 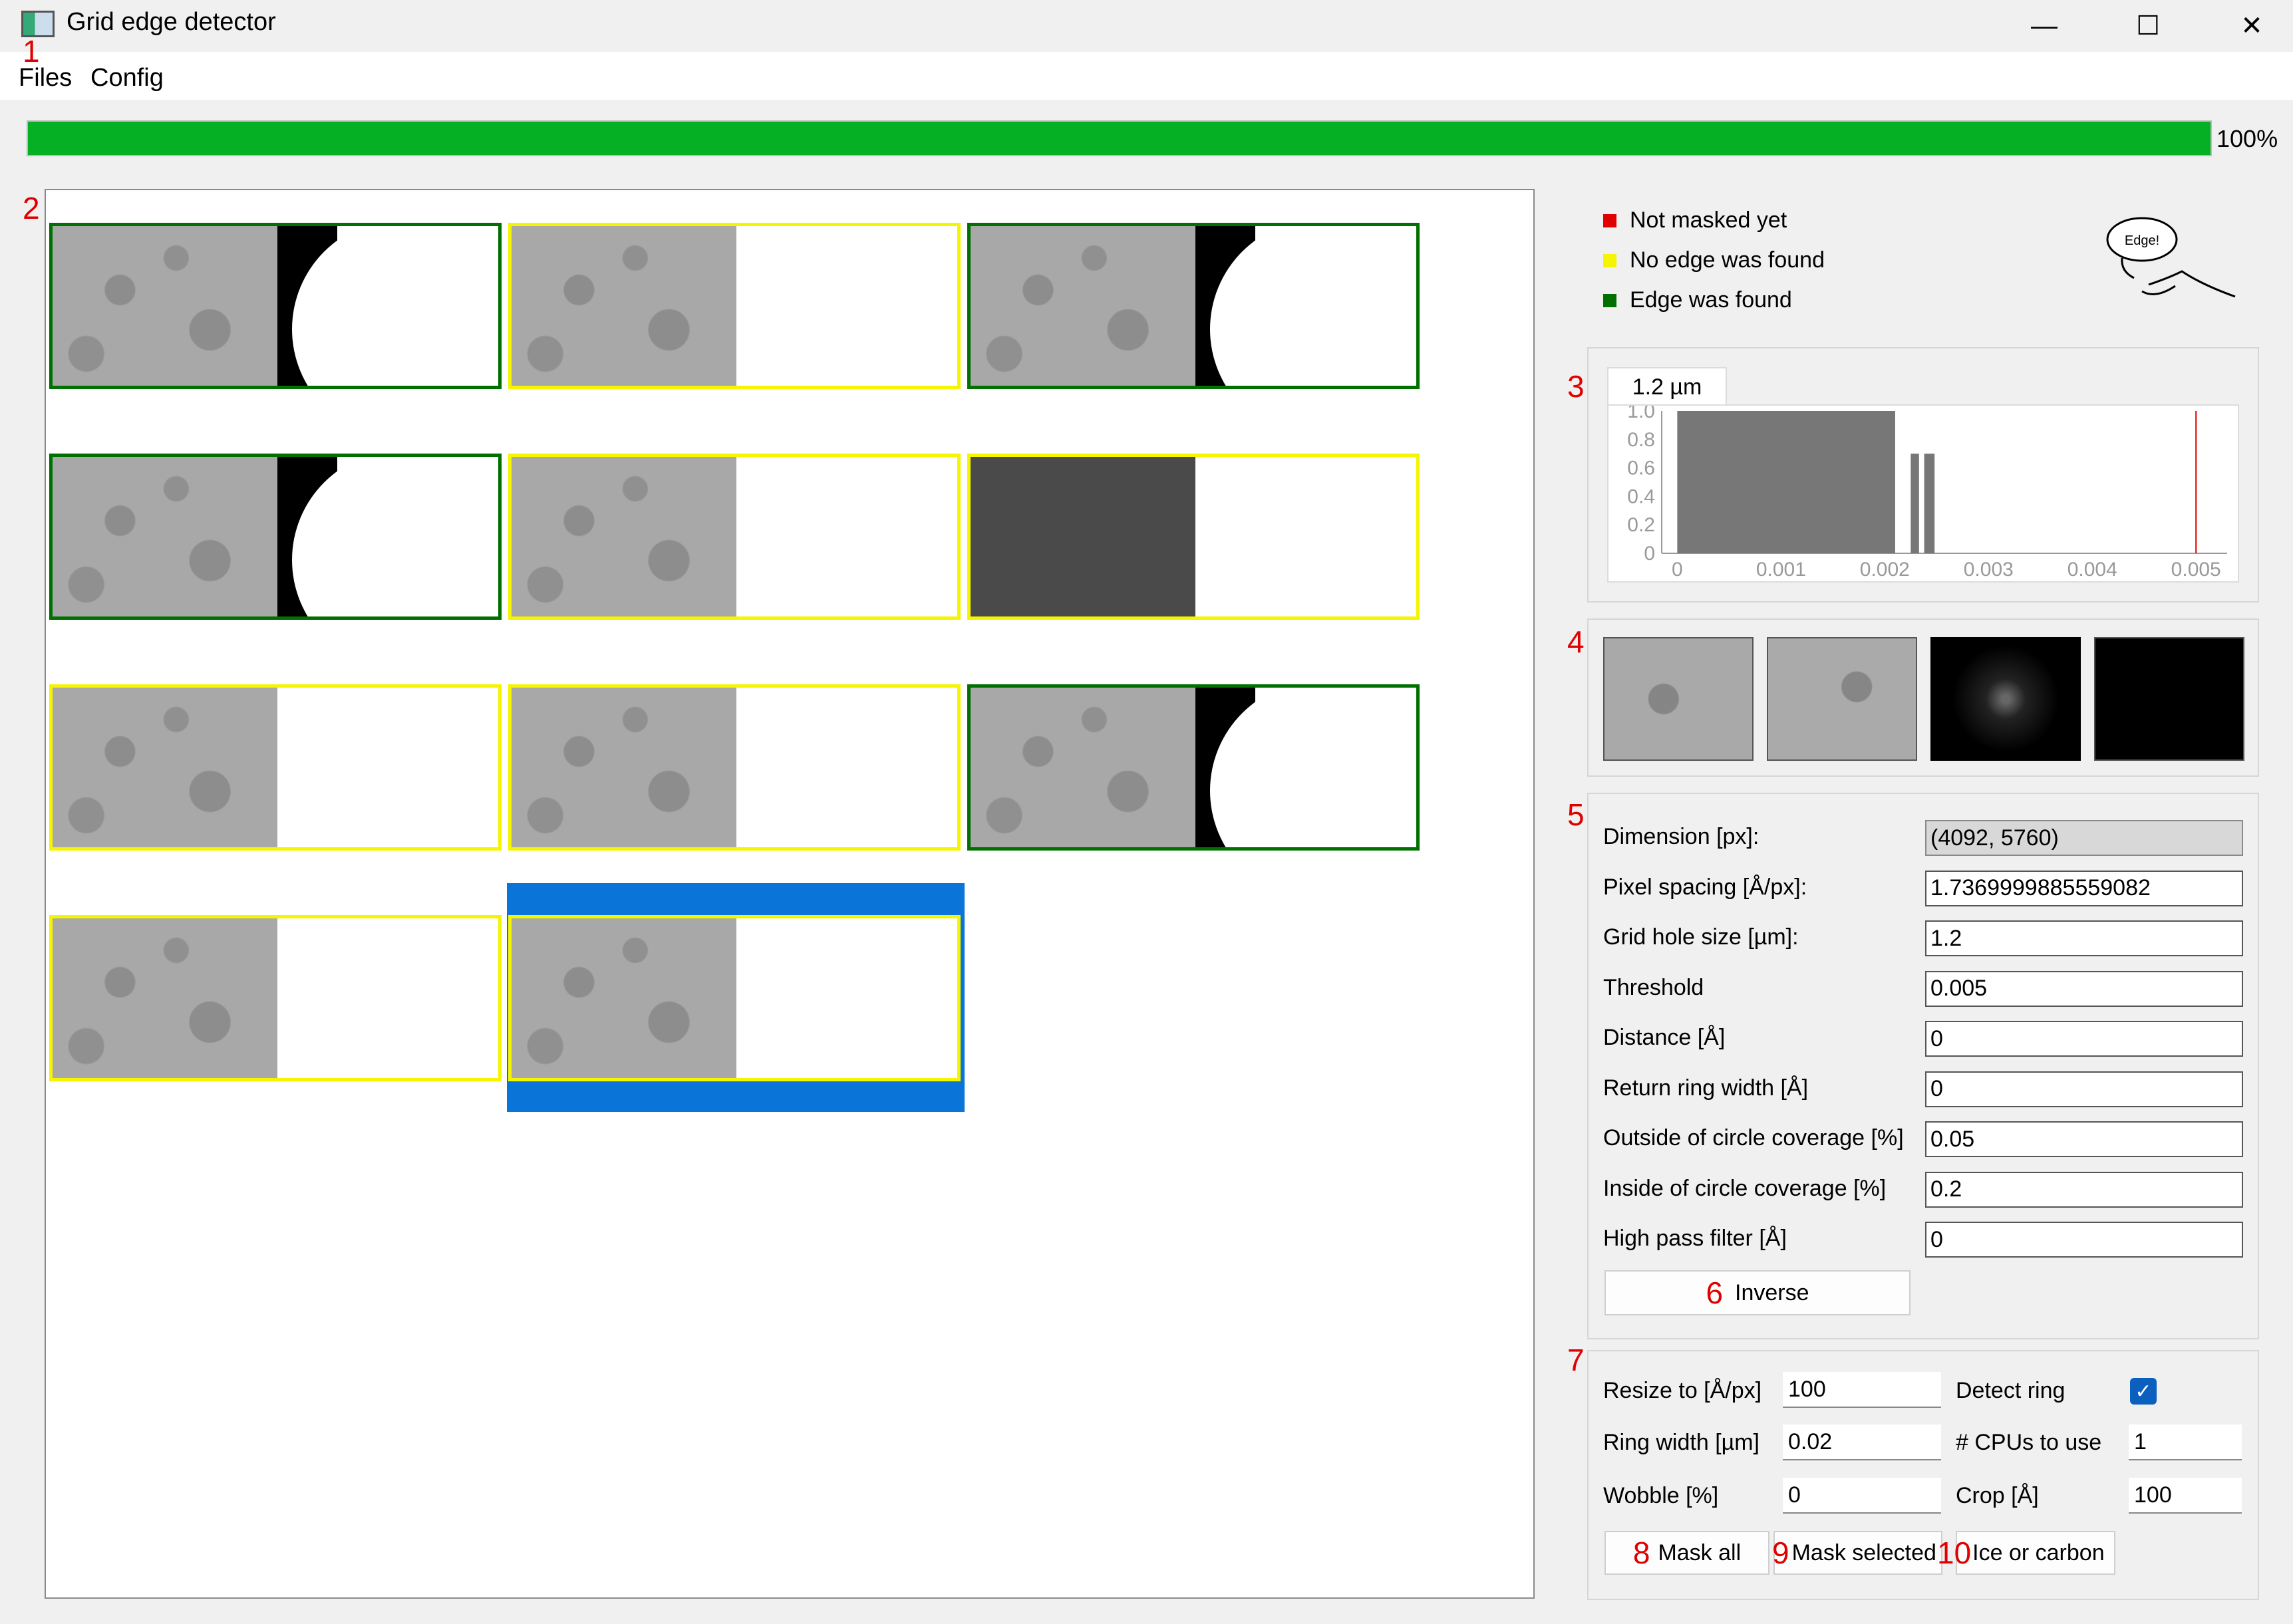 I want to click on wobble-input: 0, so click(x=1862, y=1496).